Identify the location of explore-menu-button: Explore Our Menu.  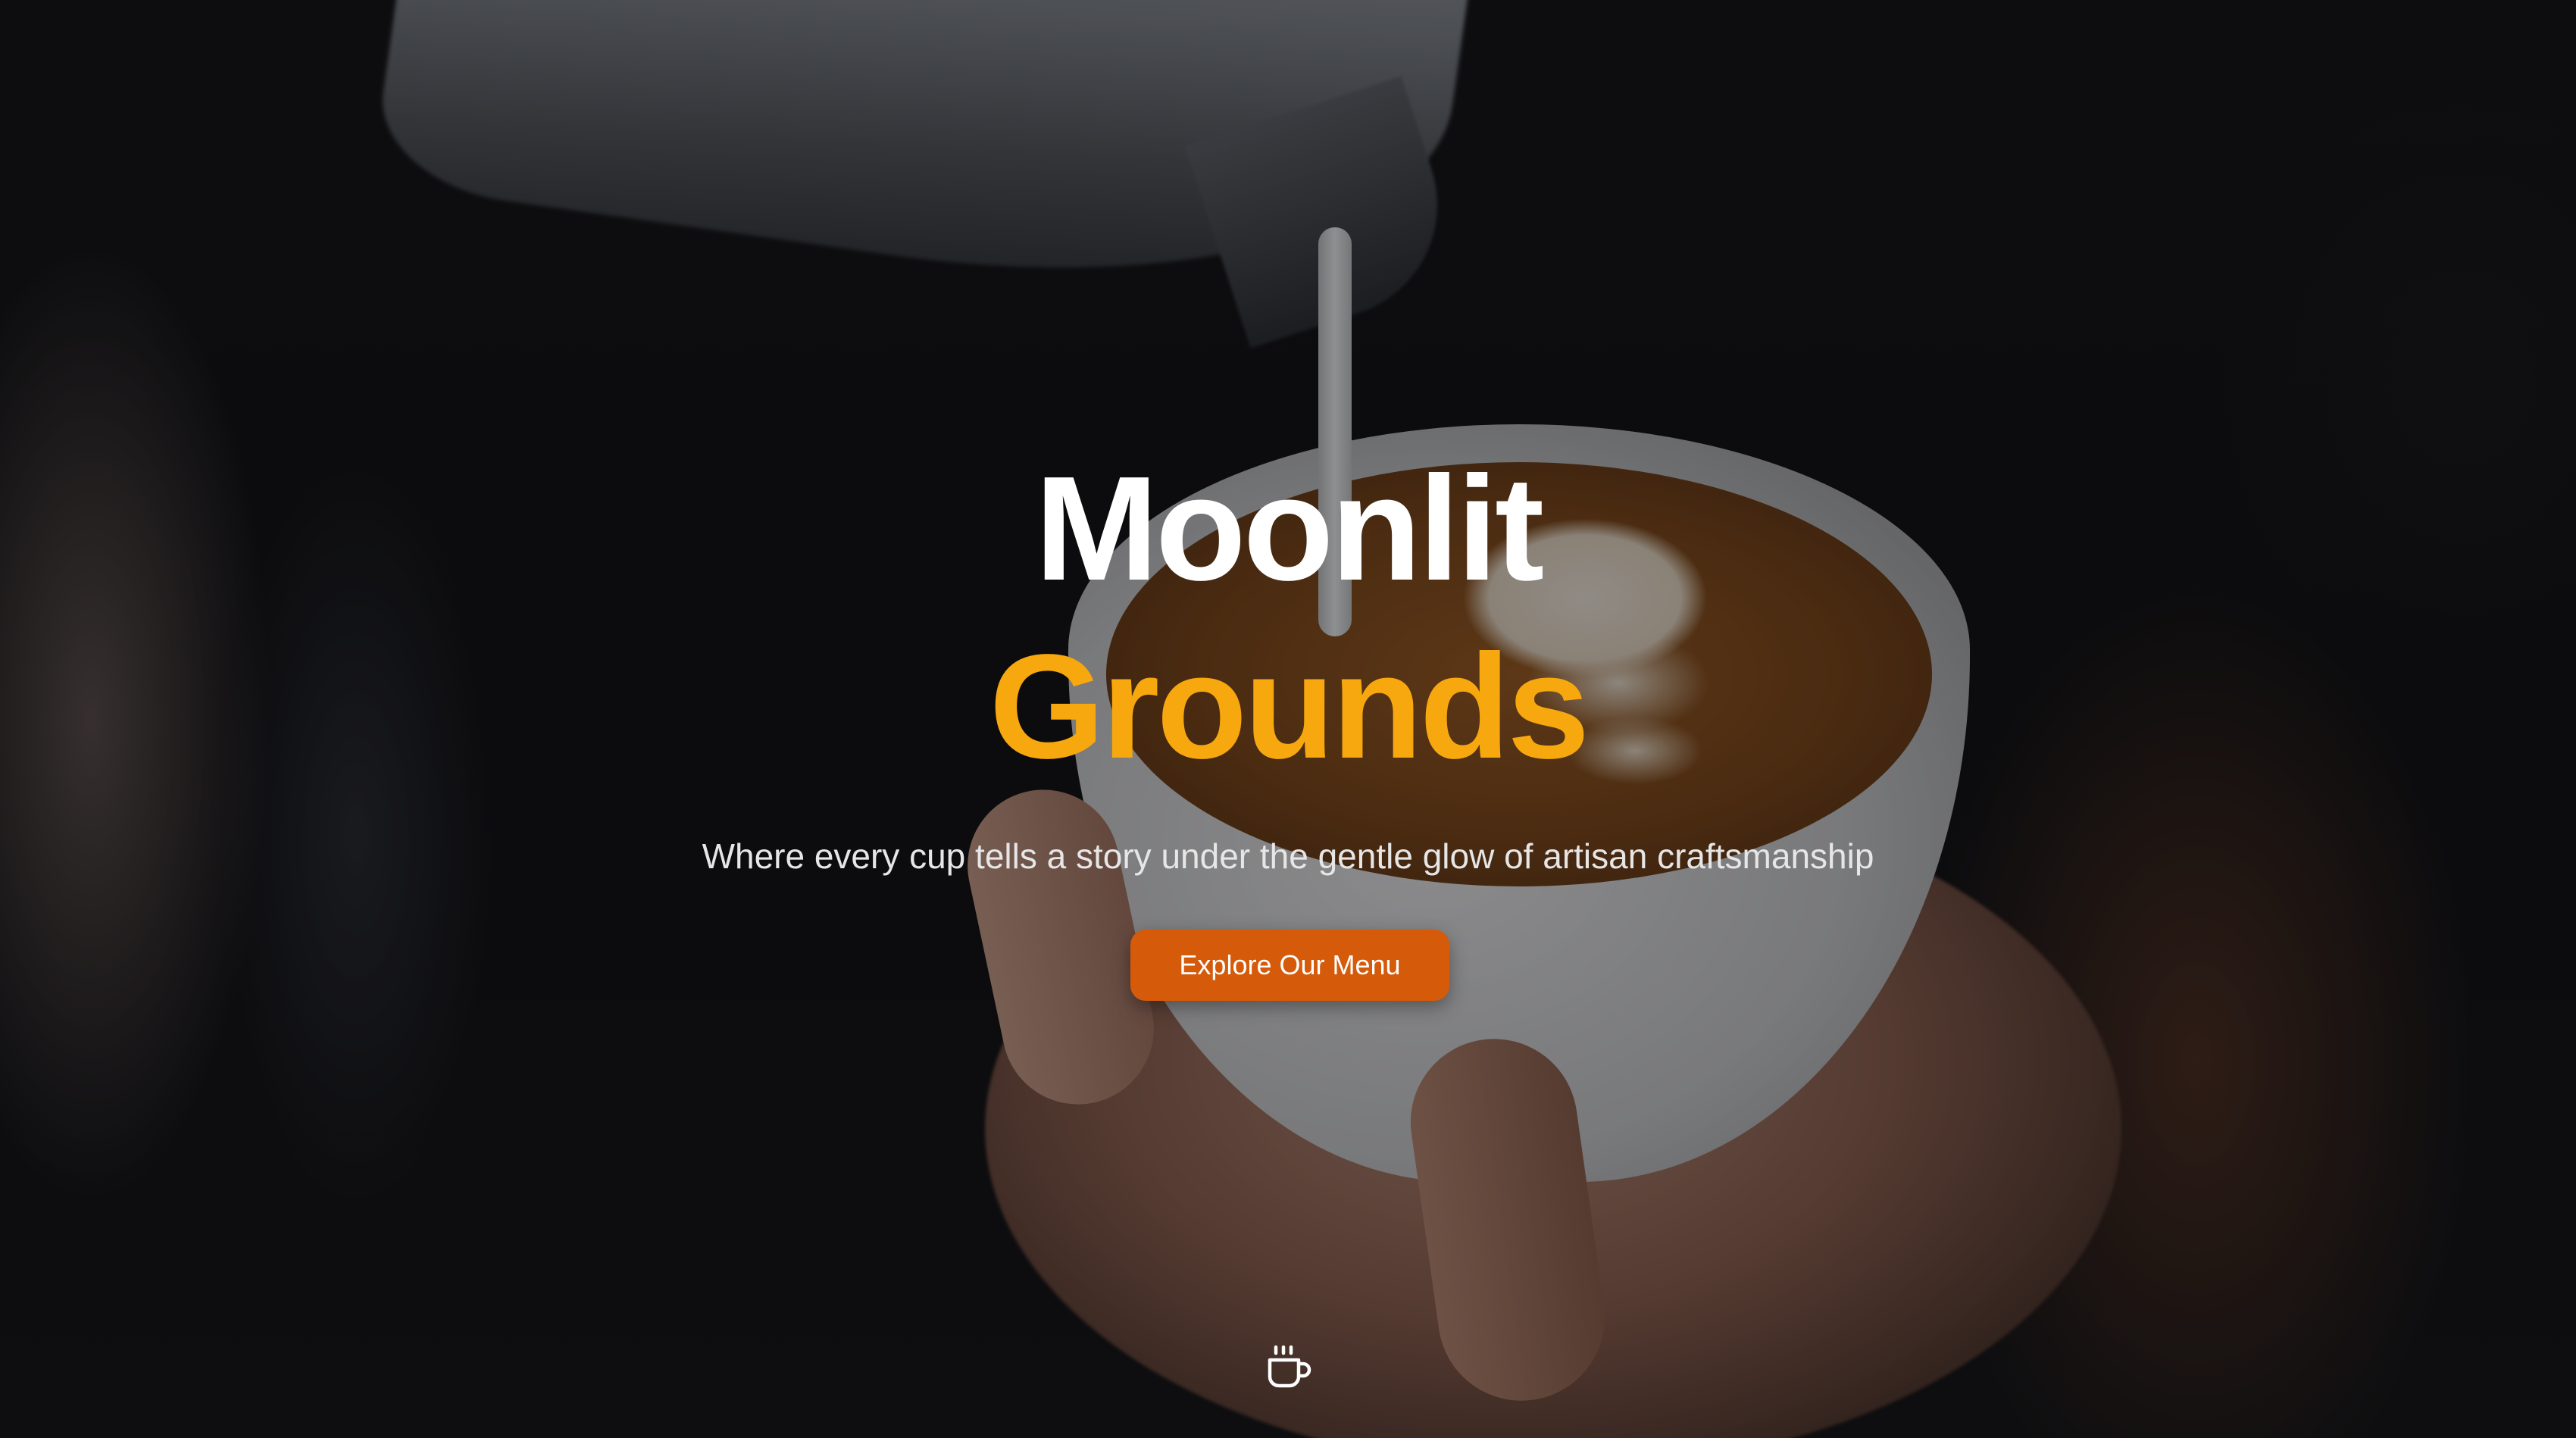
(1290, 965).